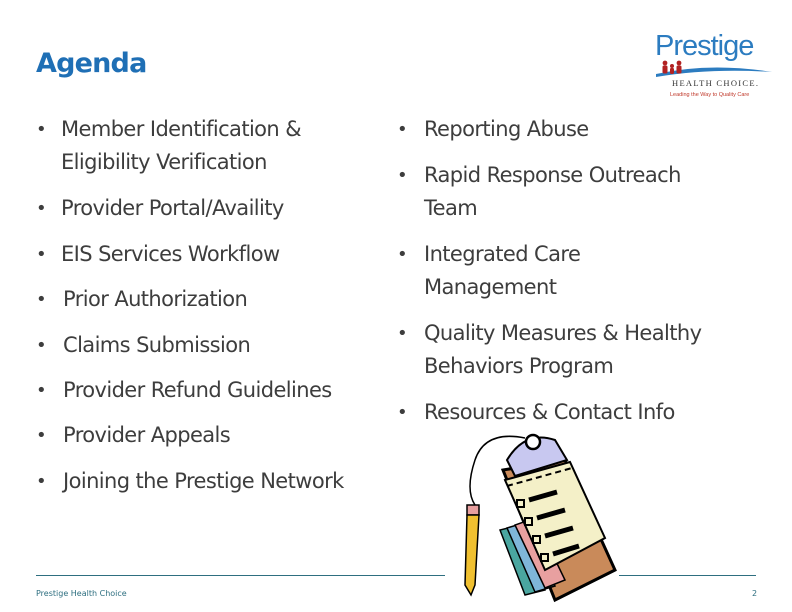 The height and width of the screenshot is (612, 792). I want to click on agenda-item-text: Behaviors Program, so click(519, 366).